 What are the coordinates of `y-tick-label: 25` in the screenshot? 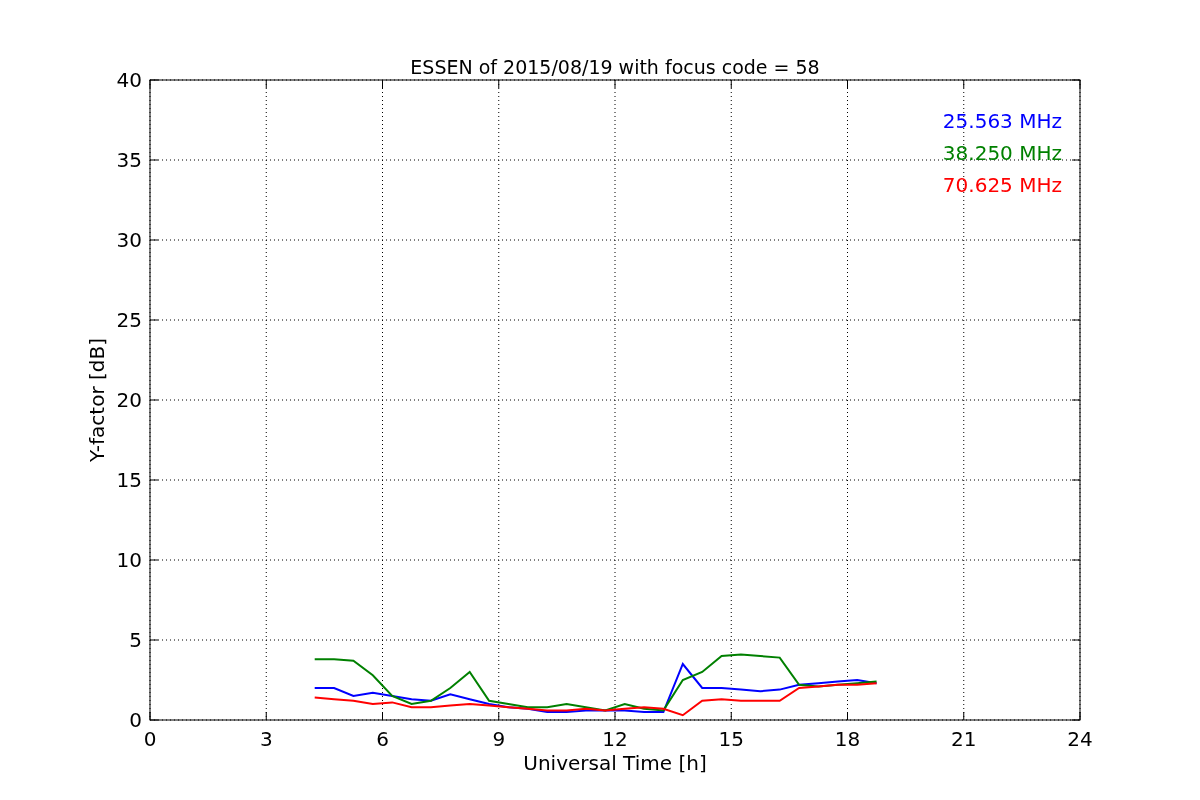 It's located at (129, 320).